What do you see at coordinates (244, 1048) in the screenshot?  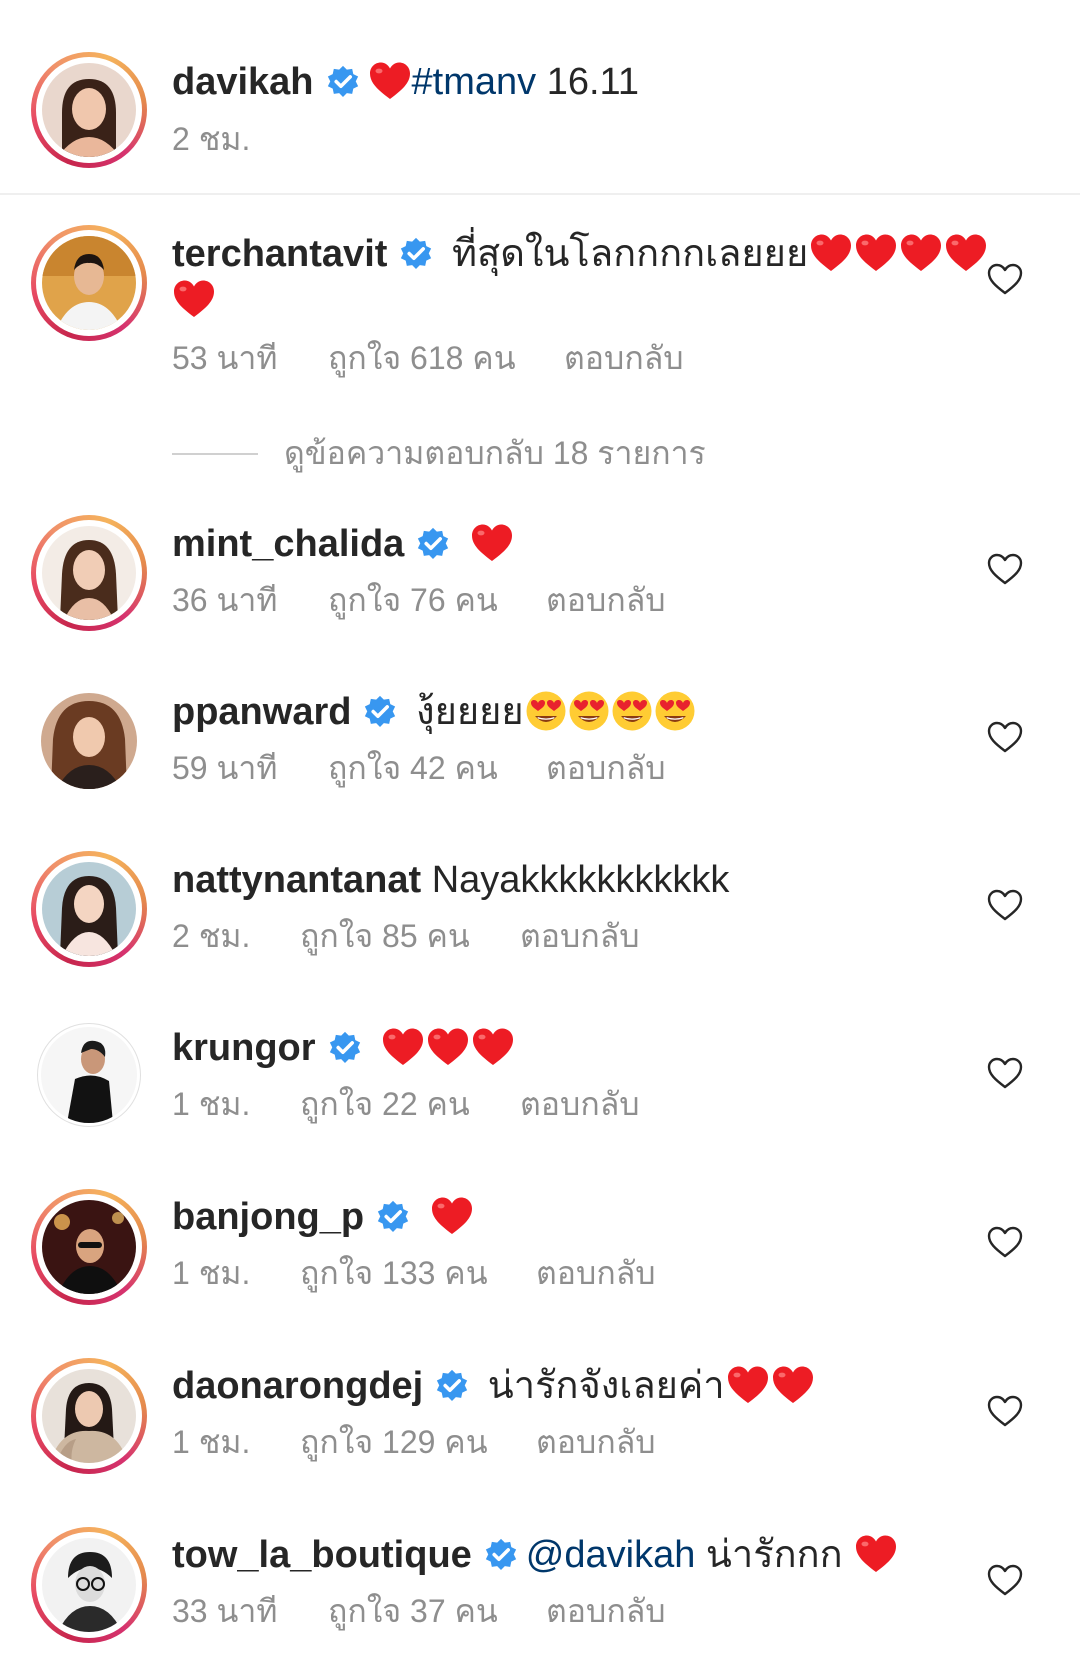 I see `comment-username: krungor` at bounding box center [244, 1048].